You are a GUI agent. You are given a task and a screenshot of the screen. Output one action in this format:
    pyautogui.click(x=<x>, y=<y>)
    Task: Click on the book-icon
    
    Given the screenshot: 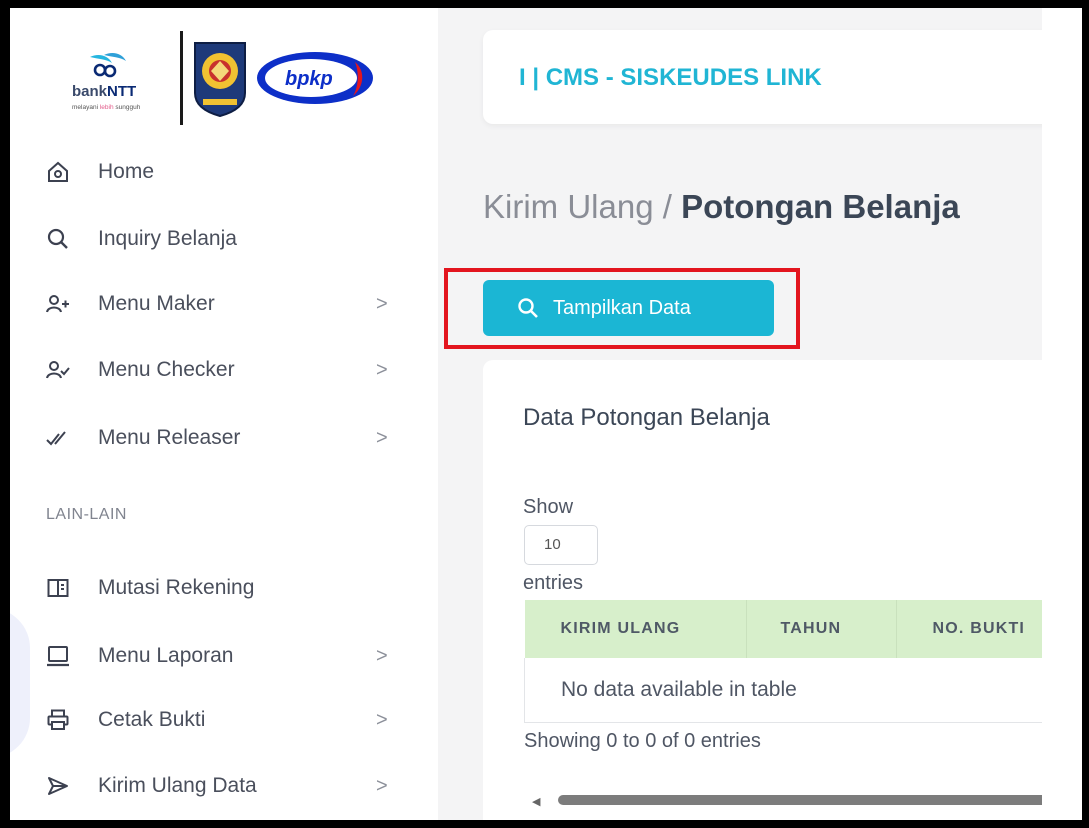 What is the action you would take?
    pyautogui.click(x=58, y=588)
    